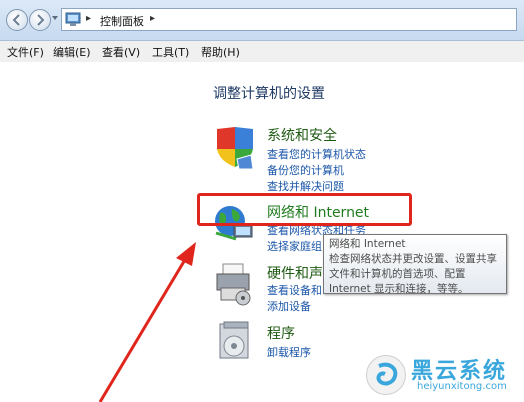 The height and width of the screenshot is (402, 524). Describe the element at coordinates (386, 375) in the screenshot. I see `watermark-logo-icon` at that location.